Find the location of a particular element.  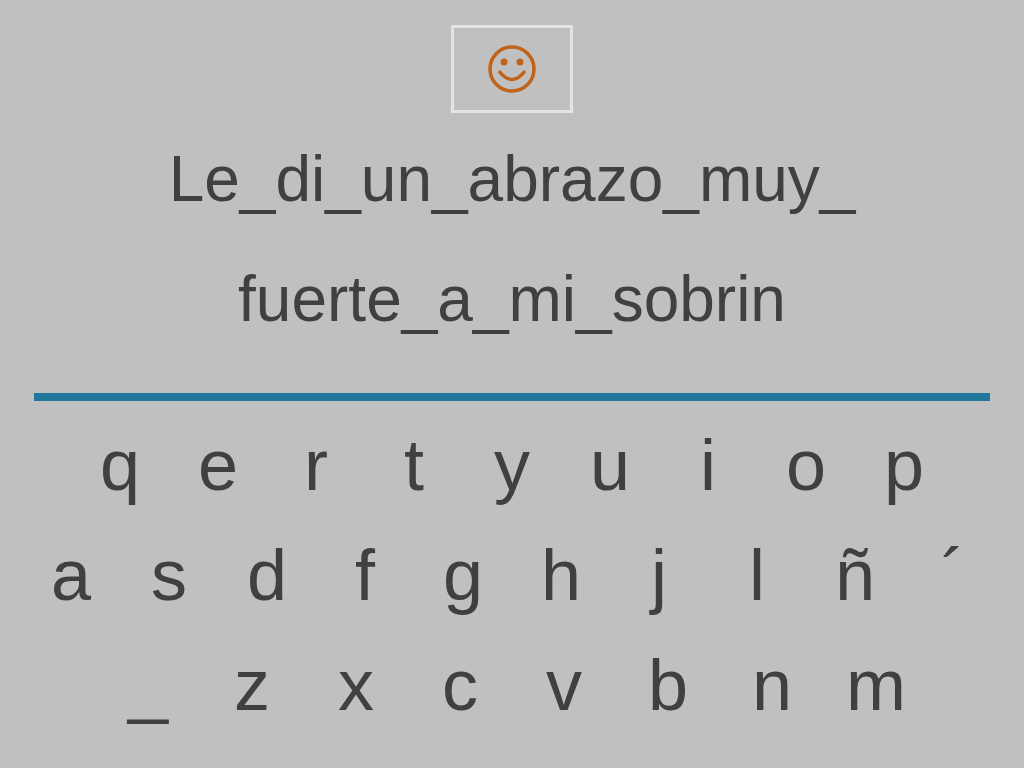

key-button: ´ is located at coordinates (953, 575).